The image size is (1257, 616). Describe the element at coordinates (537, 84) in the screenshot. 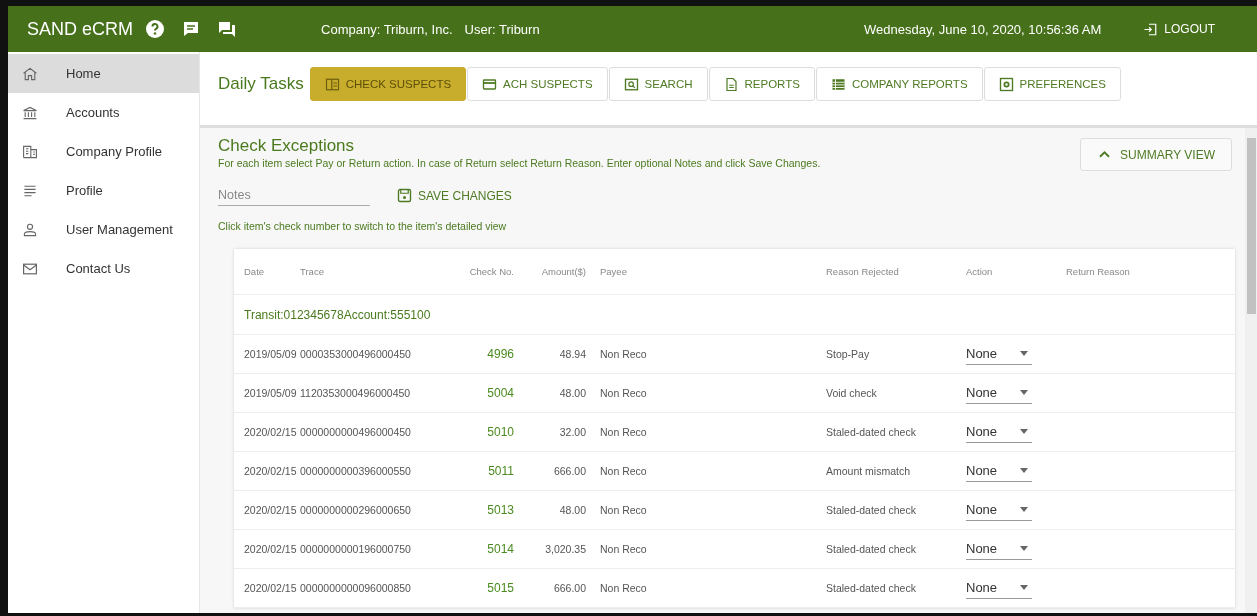

I see `tab: ACH SUSPECTS` at that location.